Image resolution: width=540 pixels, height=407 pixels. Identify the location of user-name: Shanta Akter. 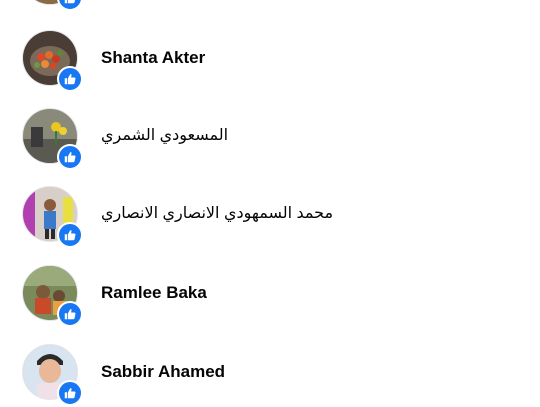
(153, 58).